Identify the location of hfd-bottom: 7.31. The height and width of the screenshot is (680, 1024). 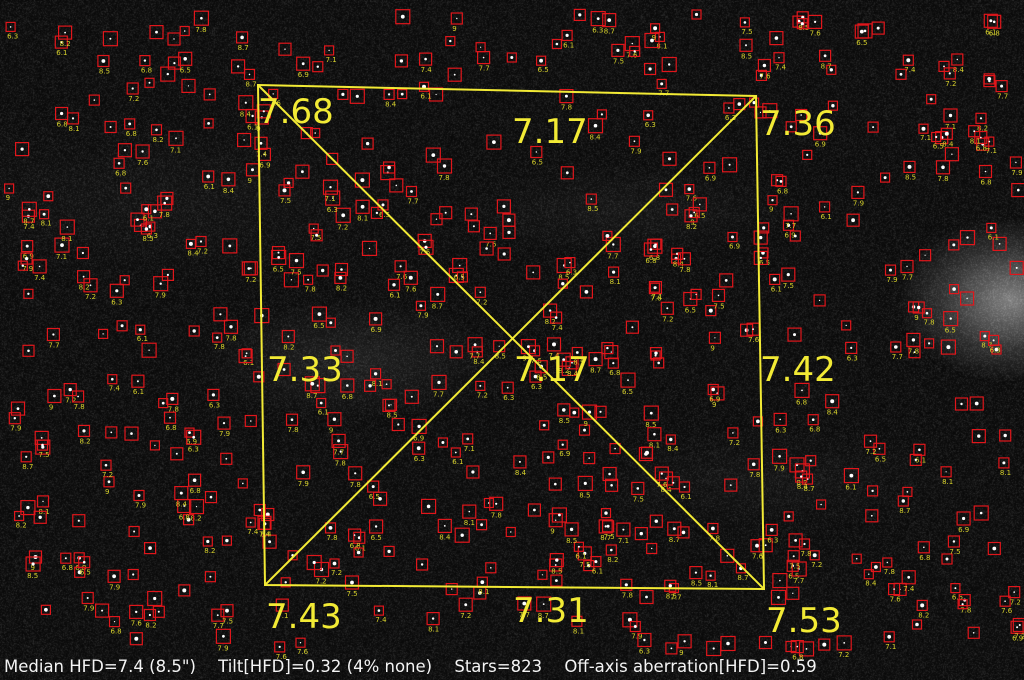
(551, 611).